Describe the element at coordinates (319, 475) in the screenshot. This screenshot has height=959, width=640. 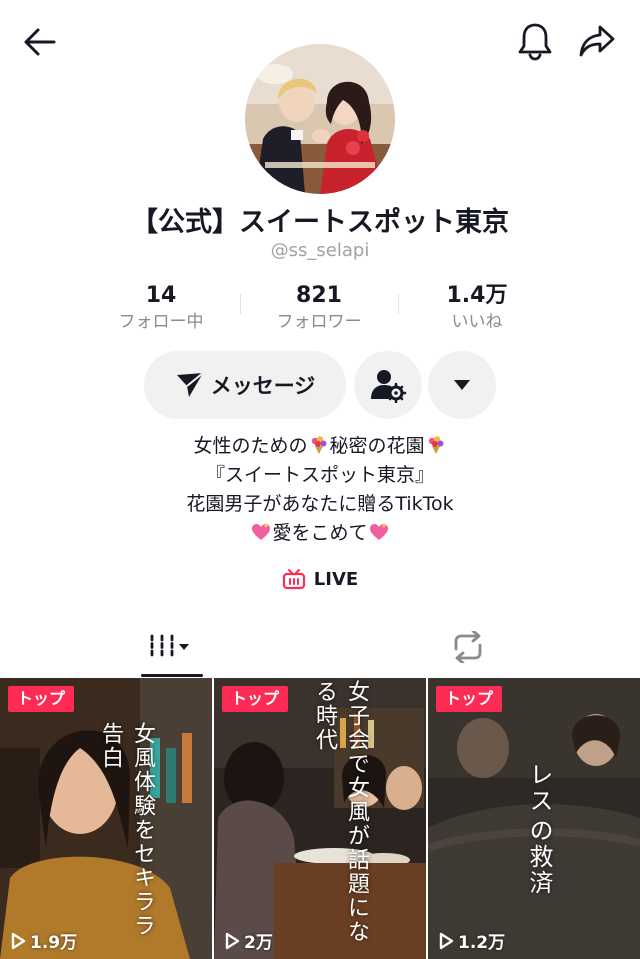
I see `bio-line-2: 『スイートスポット東京』` at that location.